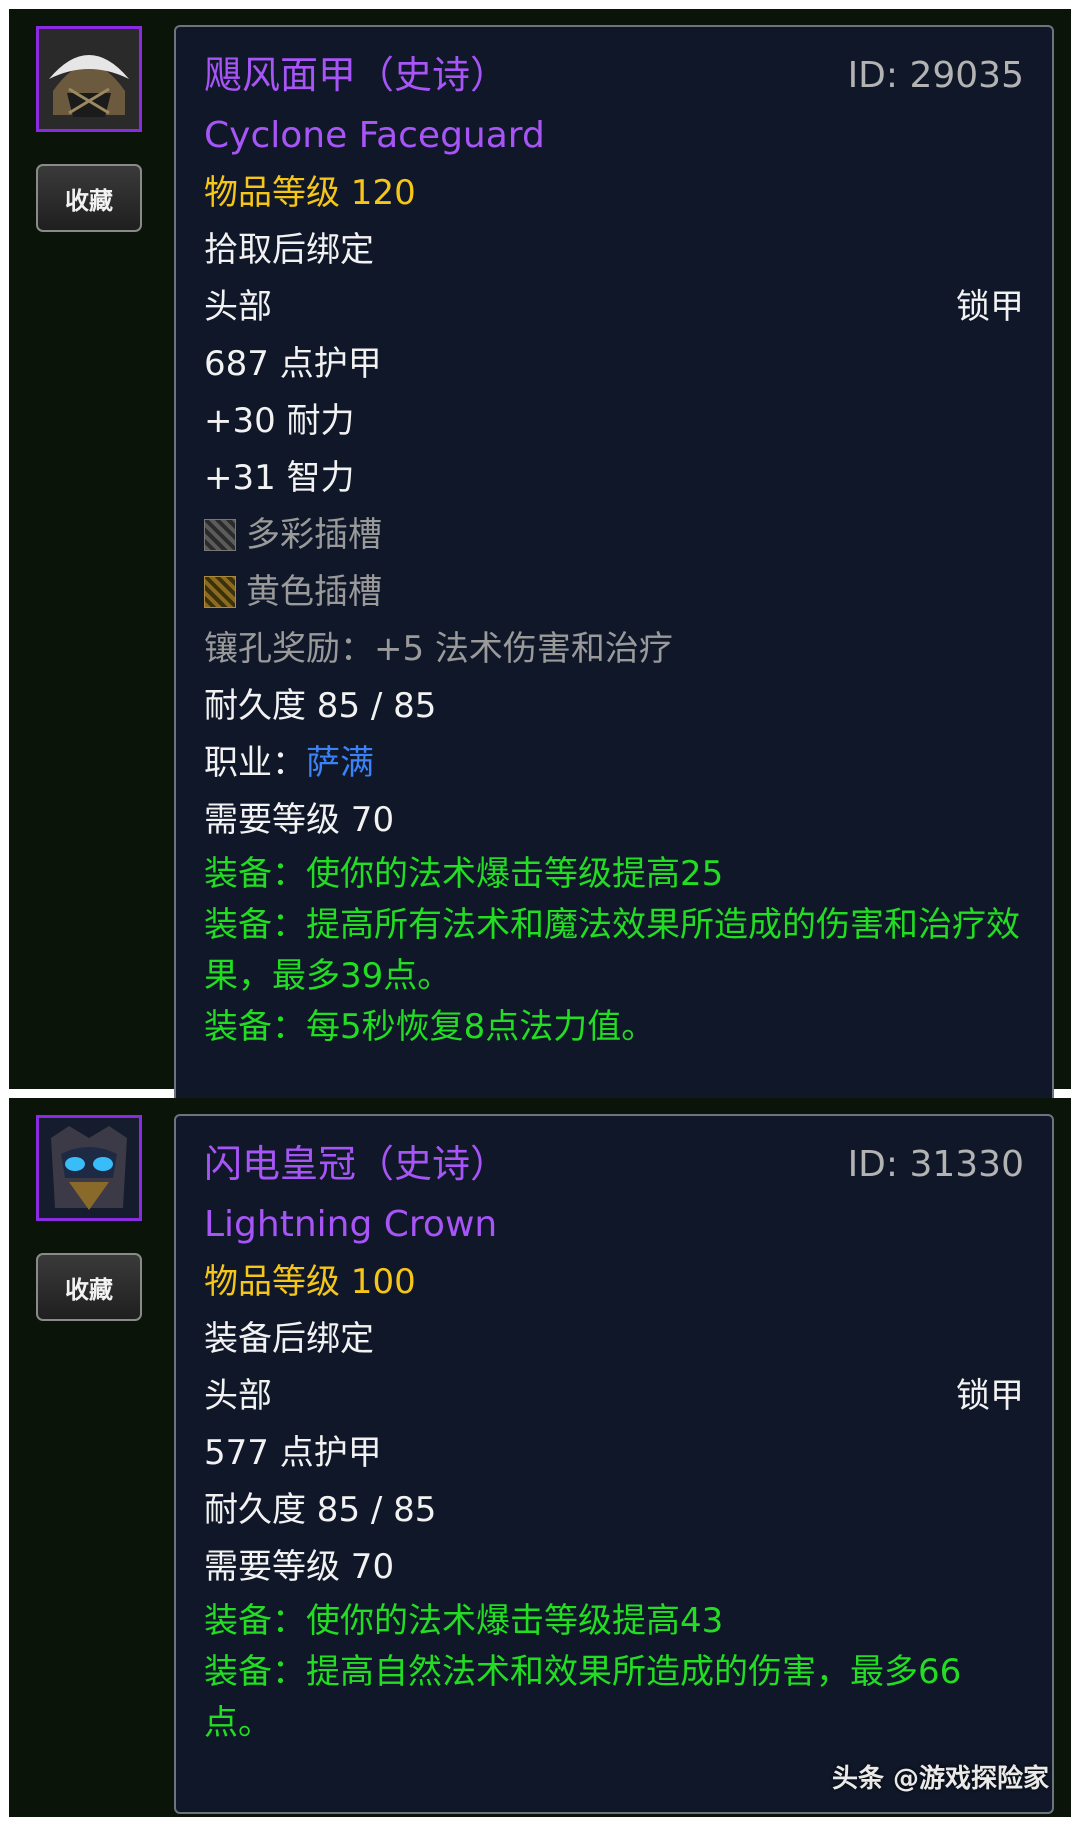 The image size is (1080, 1825). I want to click on cyclone-faceguard-icon, so click(89, 79).